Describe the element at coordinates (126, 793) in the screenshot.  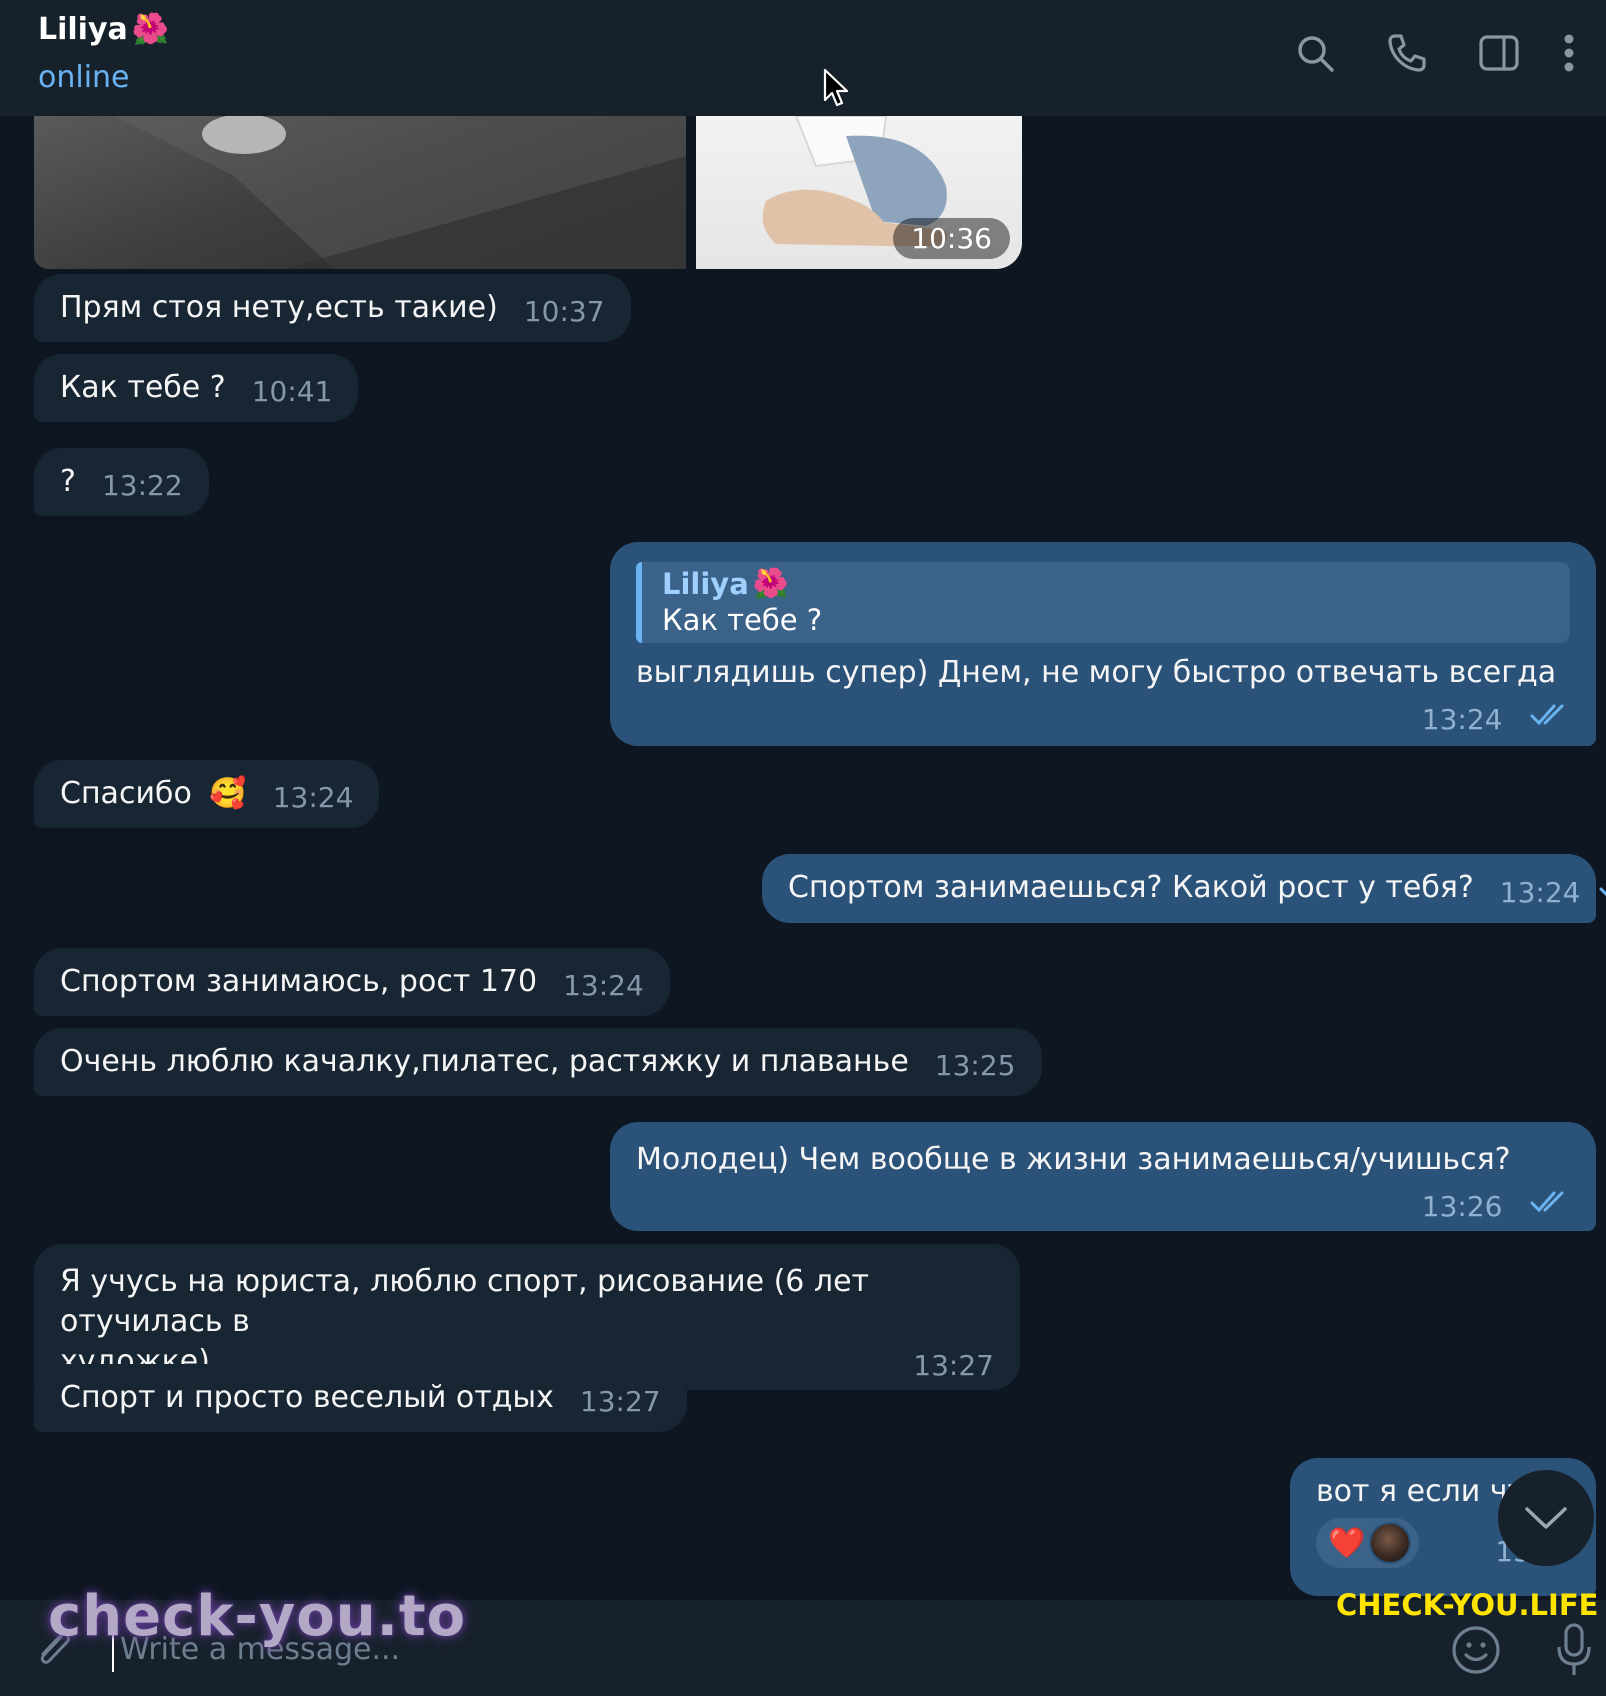
I see `message-text: Спасибо` at that location.